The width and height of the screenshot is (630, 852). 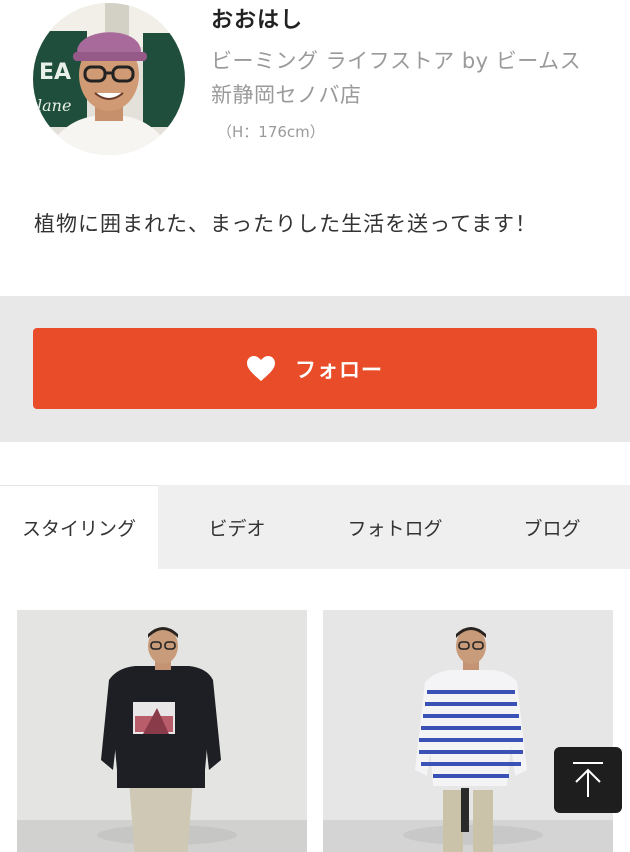 What do you see at coordinates (406, 78) in the screenshot?
I see `shop-name-link: ビーミング ライフストア by ビームス 新静岡セノバ店` at bounding box center [406, 78].